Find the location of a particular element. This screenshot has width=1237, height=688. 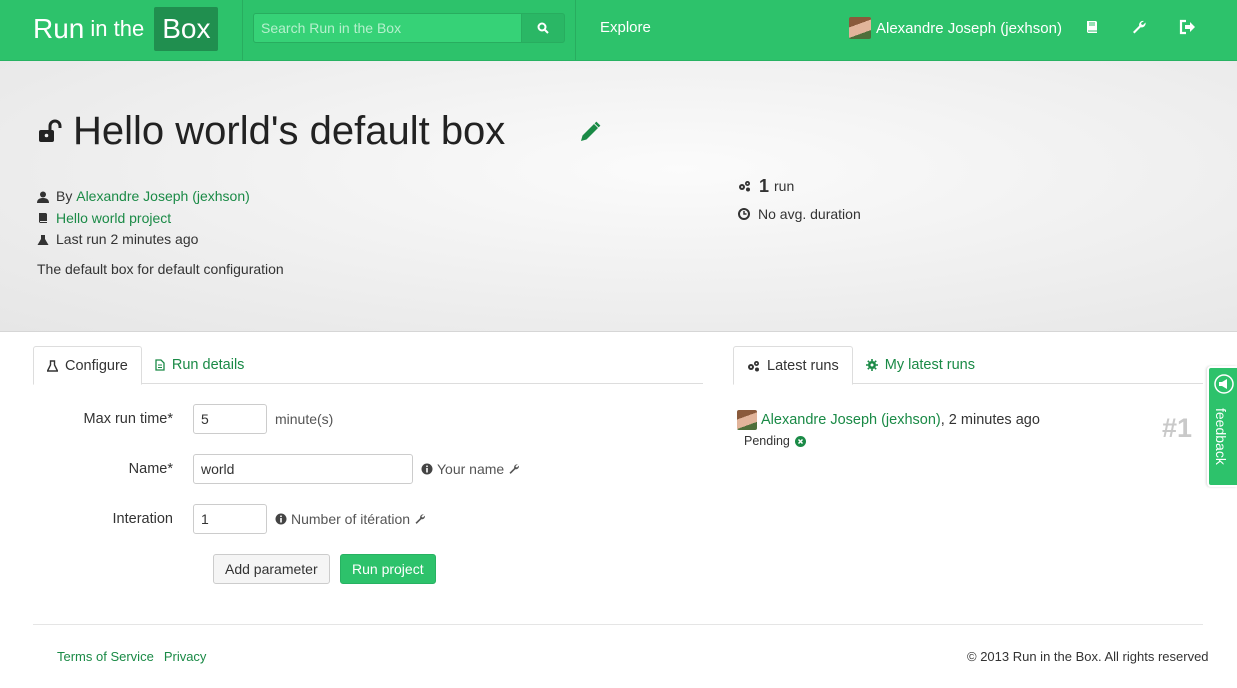

file-icon is located at coordinates (160, 365).